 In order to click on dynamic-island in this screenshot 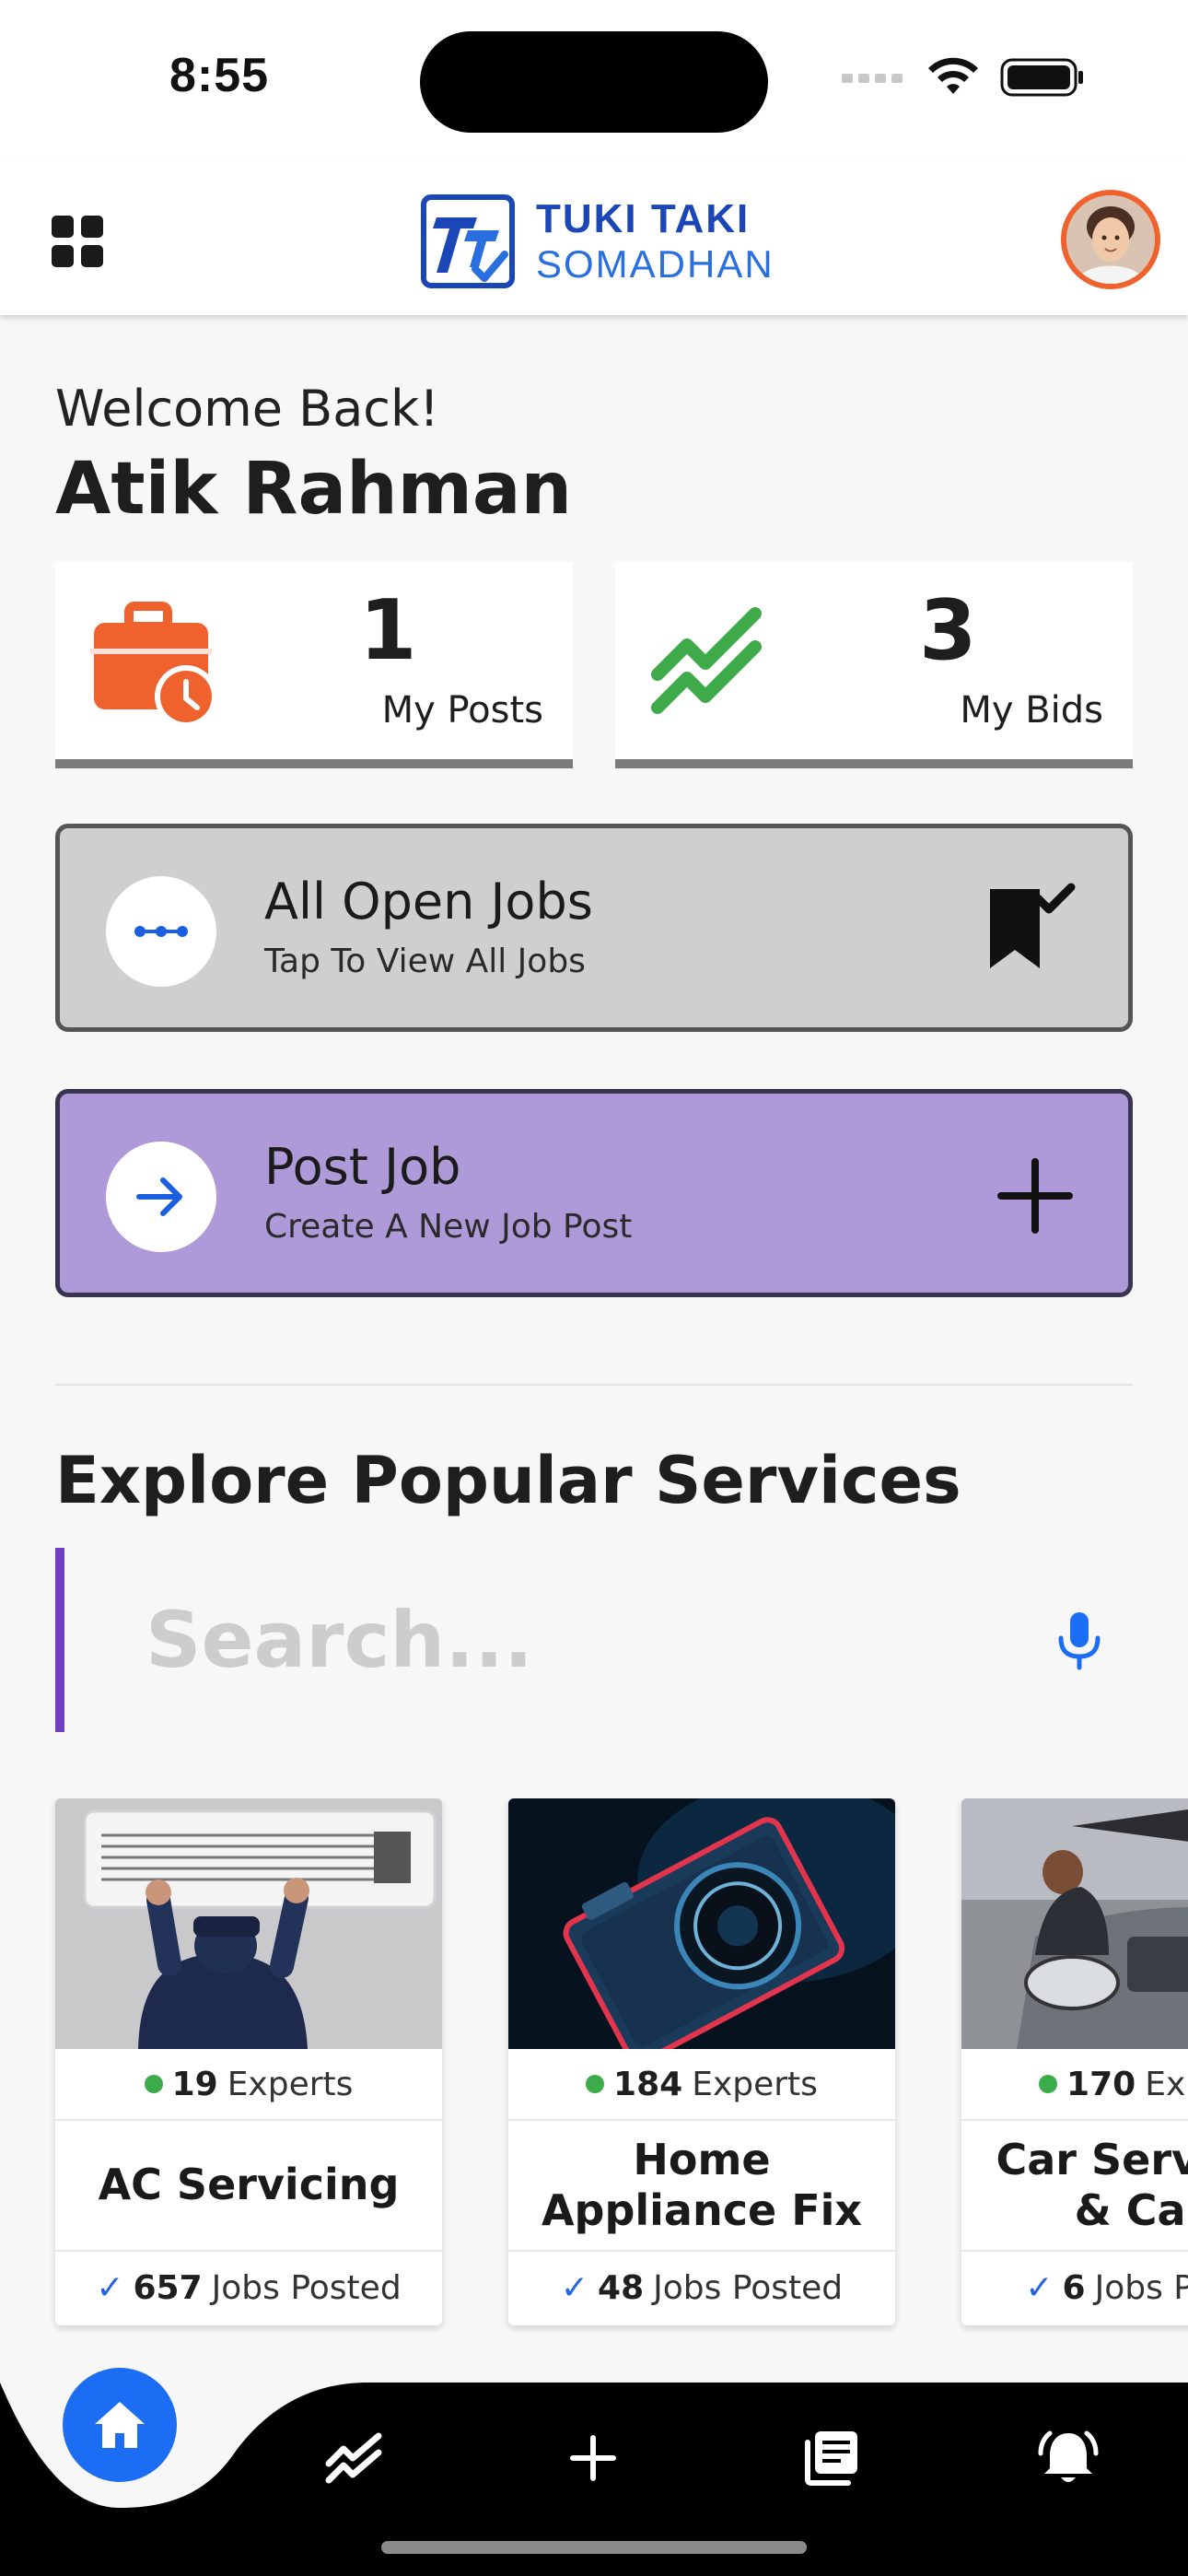, I will do `click(594, 82)`.